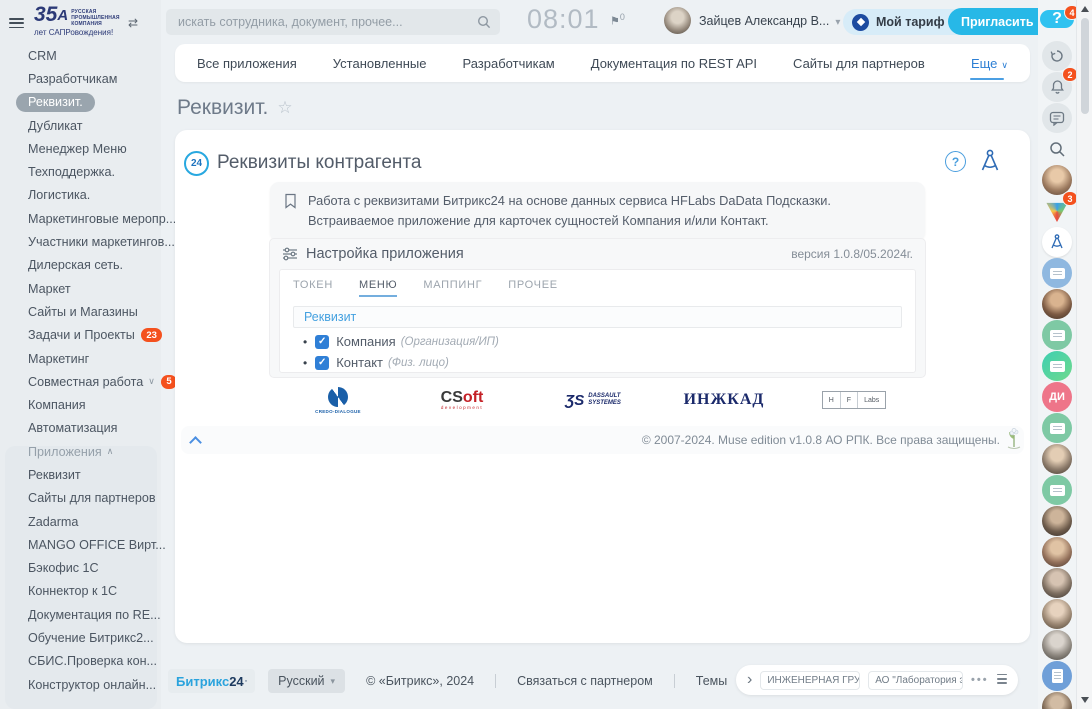 The height and width of the screenshot is (709, 1092). Describe the element at coordinates (859, 63) in the screenshot. I see `tab-partner-sites: Сайты для партнеров` at that location.